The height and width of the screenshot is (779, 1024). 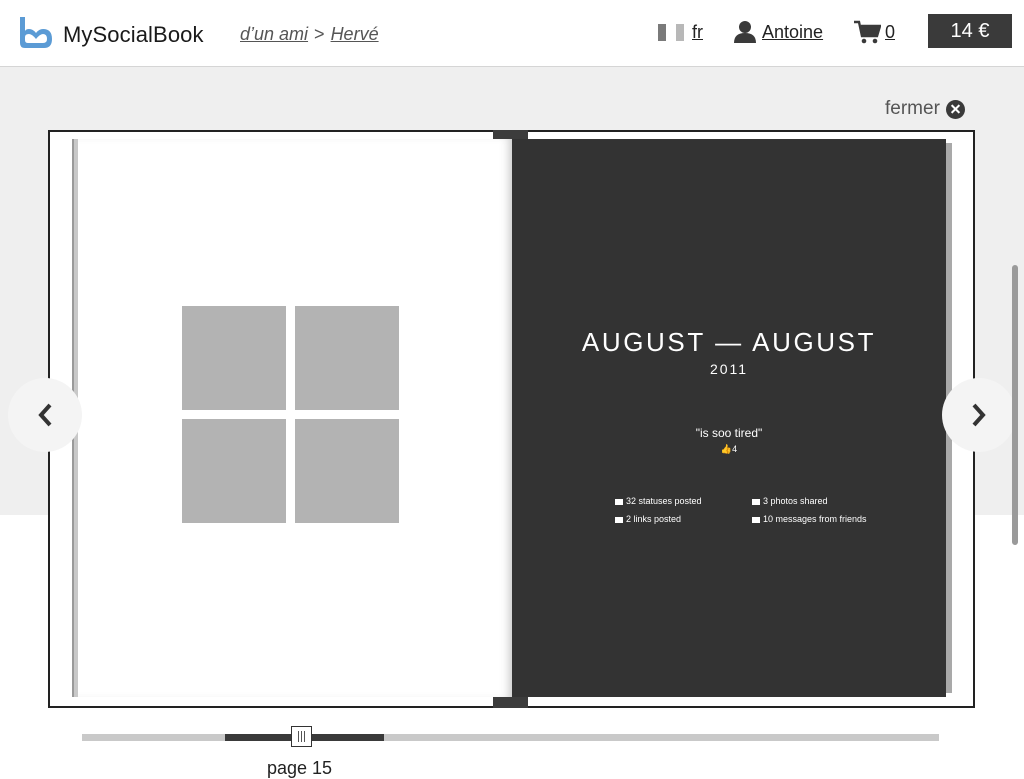 What do you see at coordinates (729, 369) in the screenshot?
I see `page-year: 2011` at bounding box center [729, 369].